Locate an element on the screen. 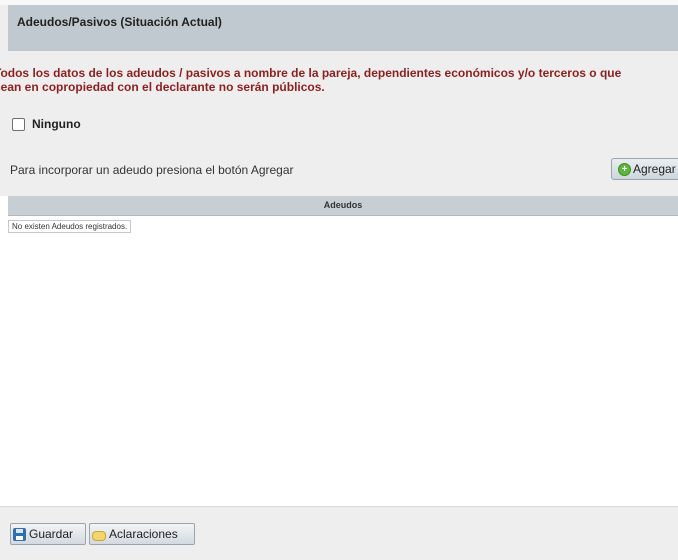  add-button: + Agregar is located at coordinates (644, 169).